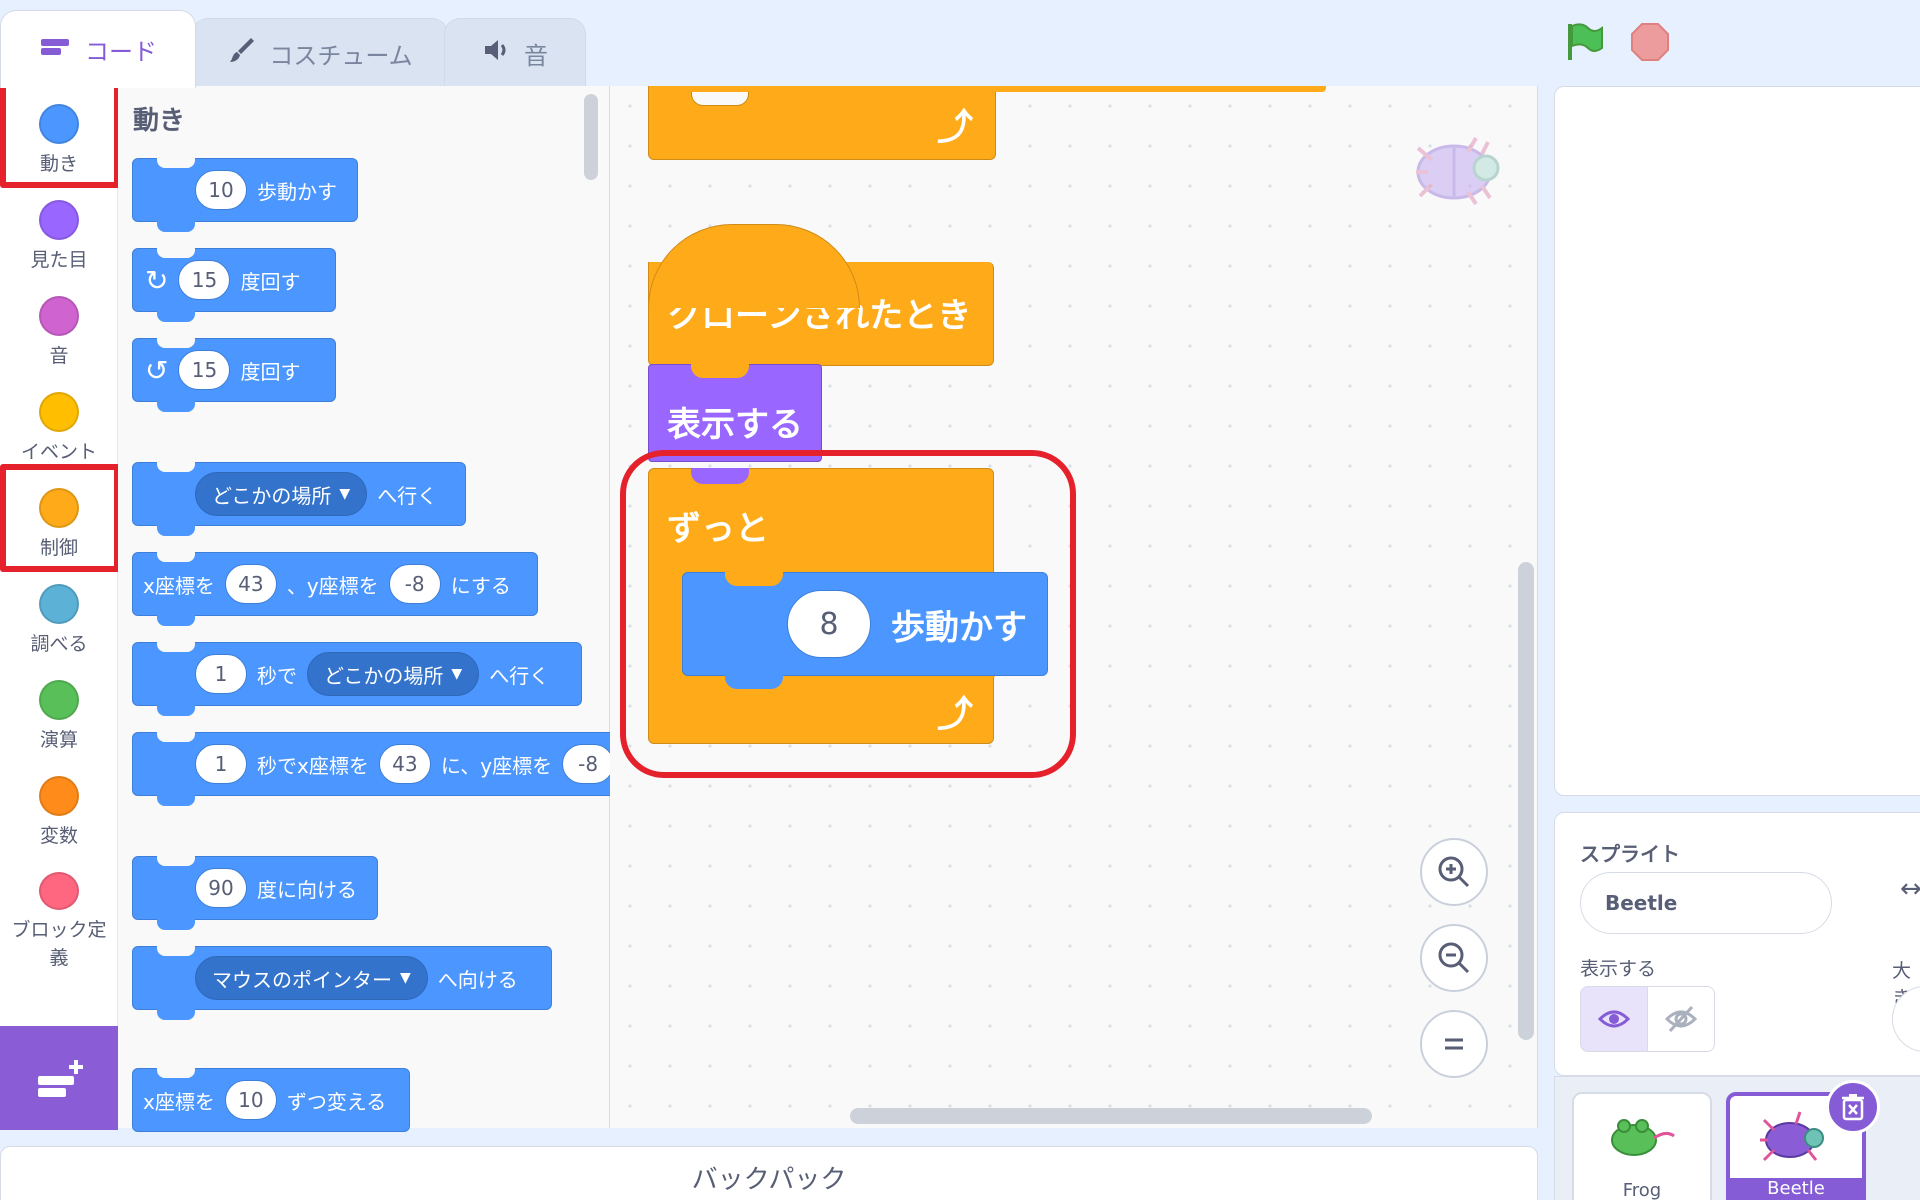  I want to click on tab-code-label: コード, so click(121, 52).